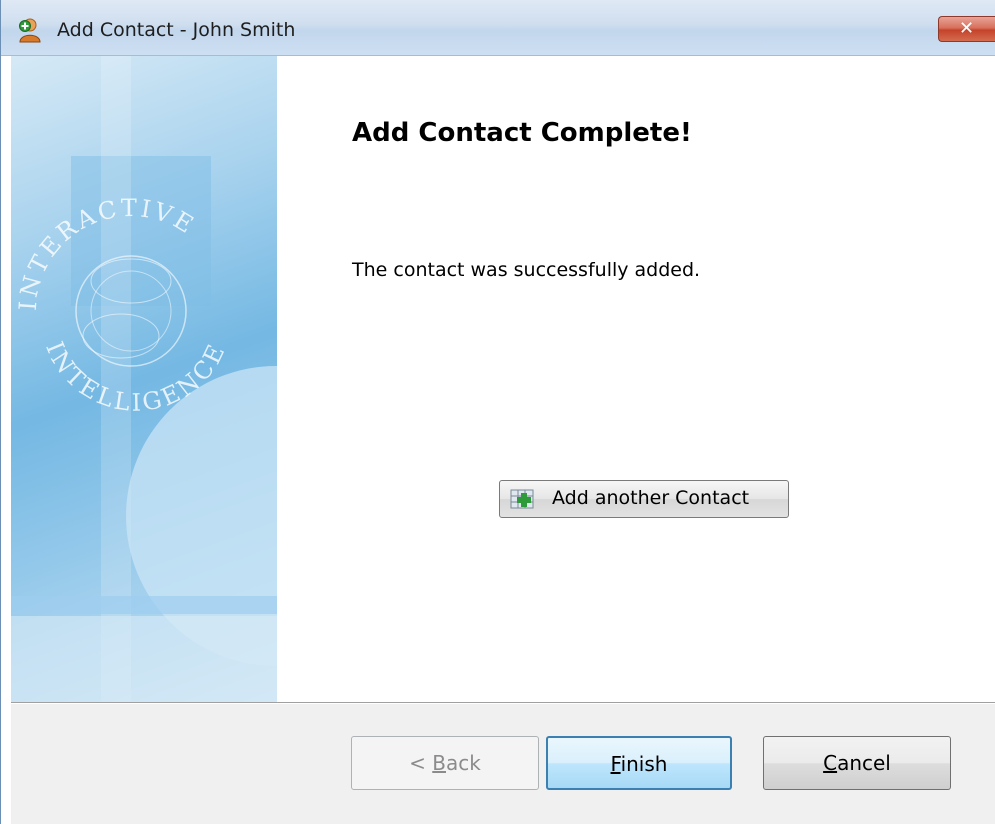 This screenshot has width=995, height=824. Describe the element at coordinates (651, 498) in the screenshot. I see `add-another-contact-label: Add another Contact` at that location.